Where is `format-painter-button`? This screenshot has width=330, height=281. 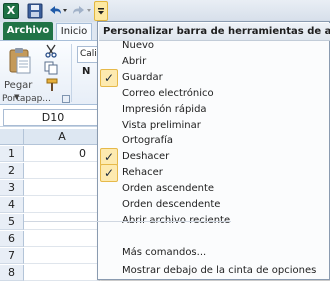 format-painter-button is located at coordinates (51, 85).